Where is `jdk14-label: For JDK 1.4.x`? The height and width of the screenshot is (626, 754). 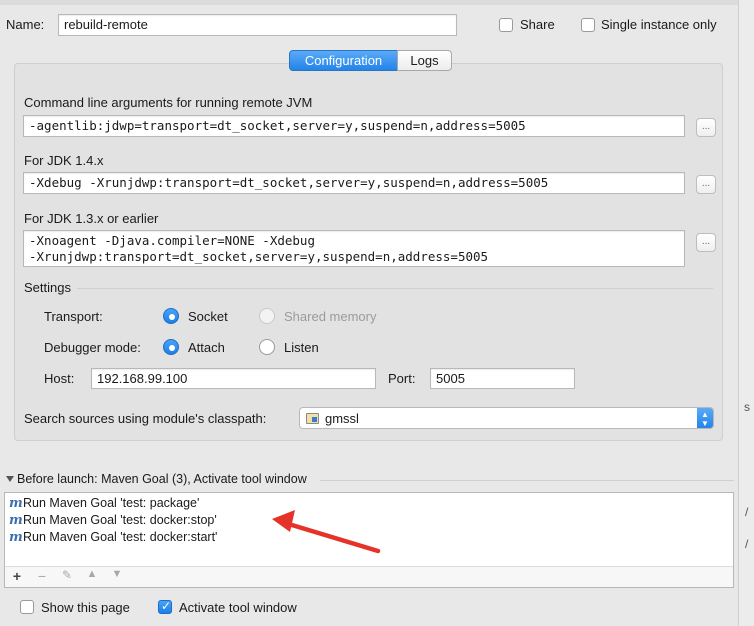 jdk14-label: For JDK 1.4.x is located at coordinates (64, 160).